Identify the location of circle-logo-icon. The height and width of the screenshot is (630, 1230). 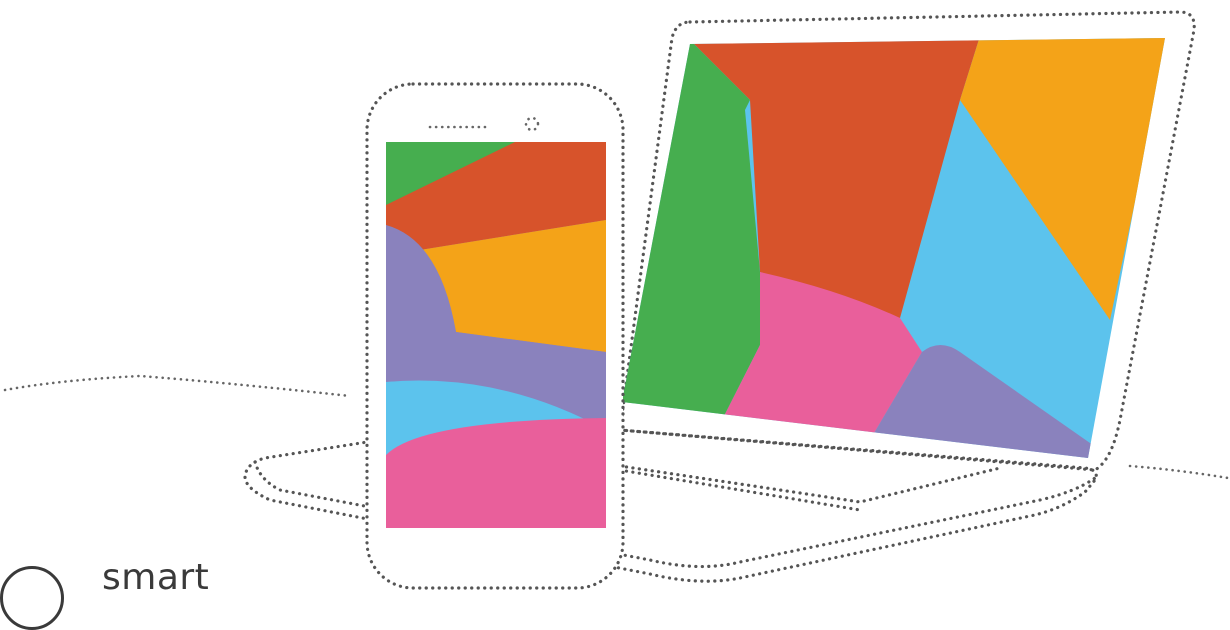
(32, 598).